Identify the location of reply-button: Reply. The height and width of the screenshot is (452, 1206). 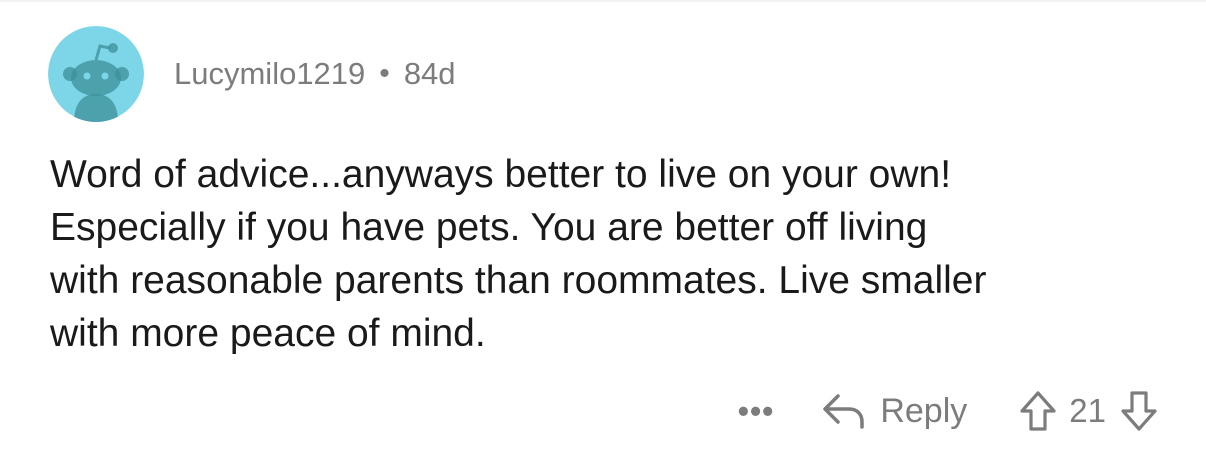
(894, 411).